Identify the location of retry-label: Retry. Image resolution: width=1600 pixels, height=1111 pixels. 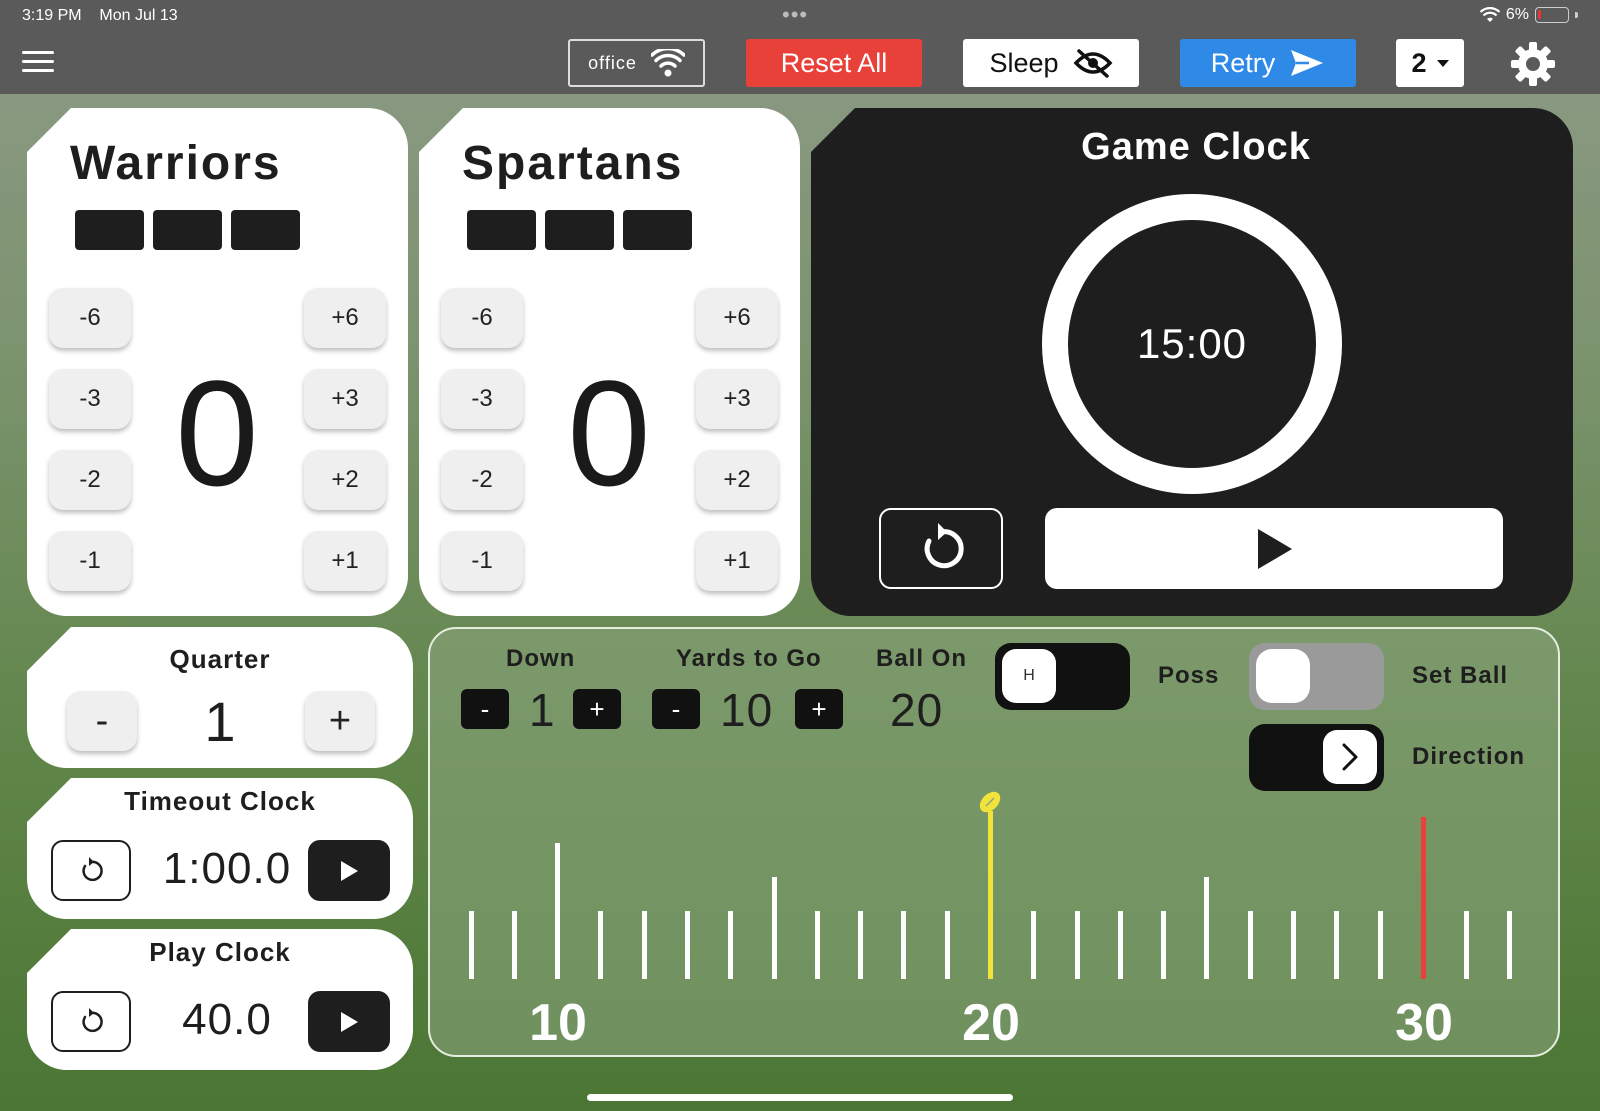
(1243, 62).